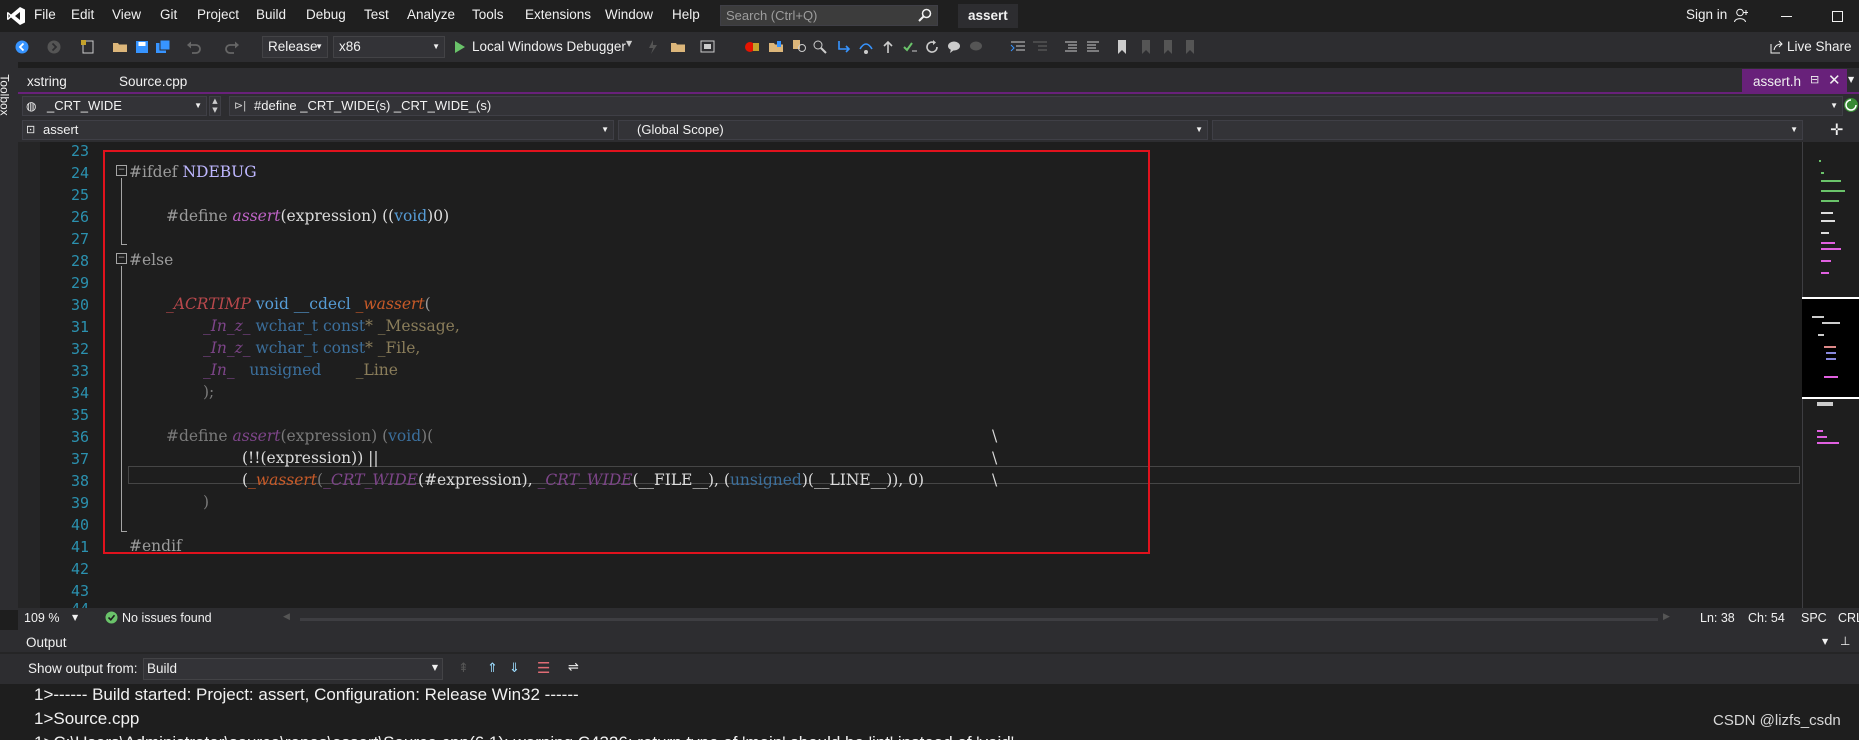 This screenshot has width=1859, height=740. What do you see at coordinates (232, 47) in the screenshot?
I see `redo-icon` at bounding box center [232, 47].